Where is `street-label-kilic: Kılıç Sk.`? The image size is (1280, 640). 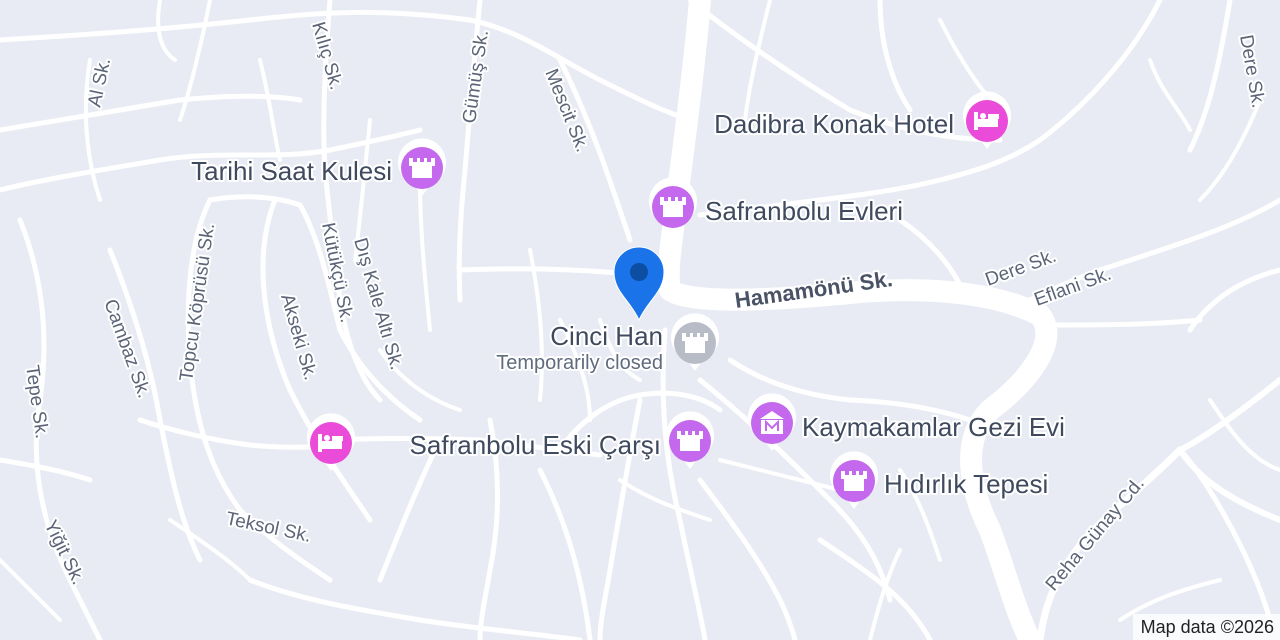
street-label-kilic: Kılıç Sk. is located at coordinates (326, 56).